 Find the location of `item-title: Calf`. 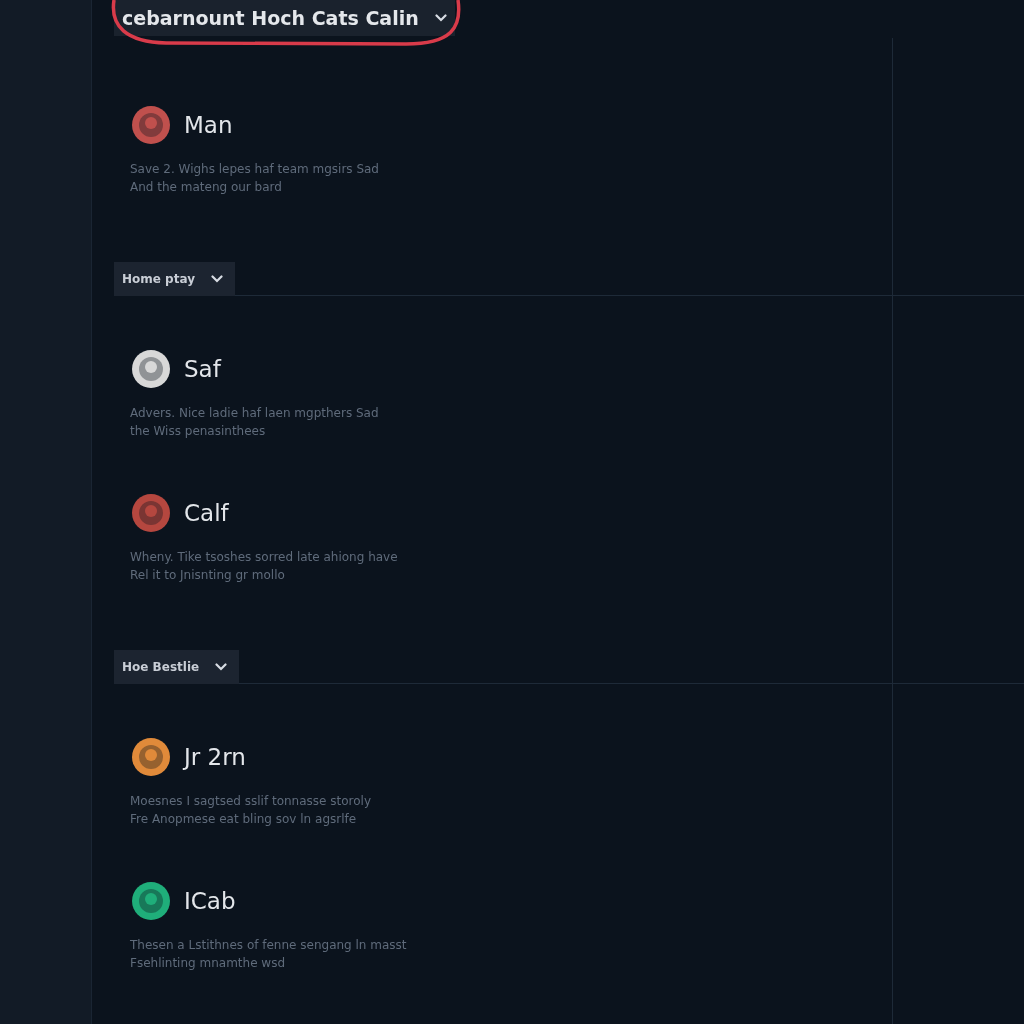

item-title: Calf is located at coordinates (206, 513).